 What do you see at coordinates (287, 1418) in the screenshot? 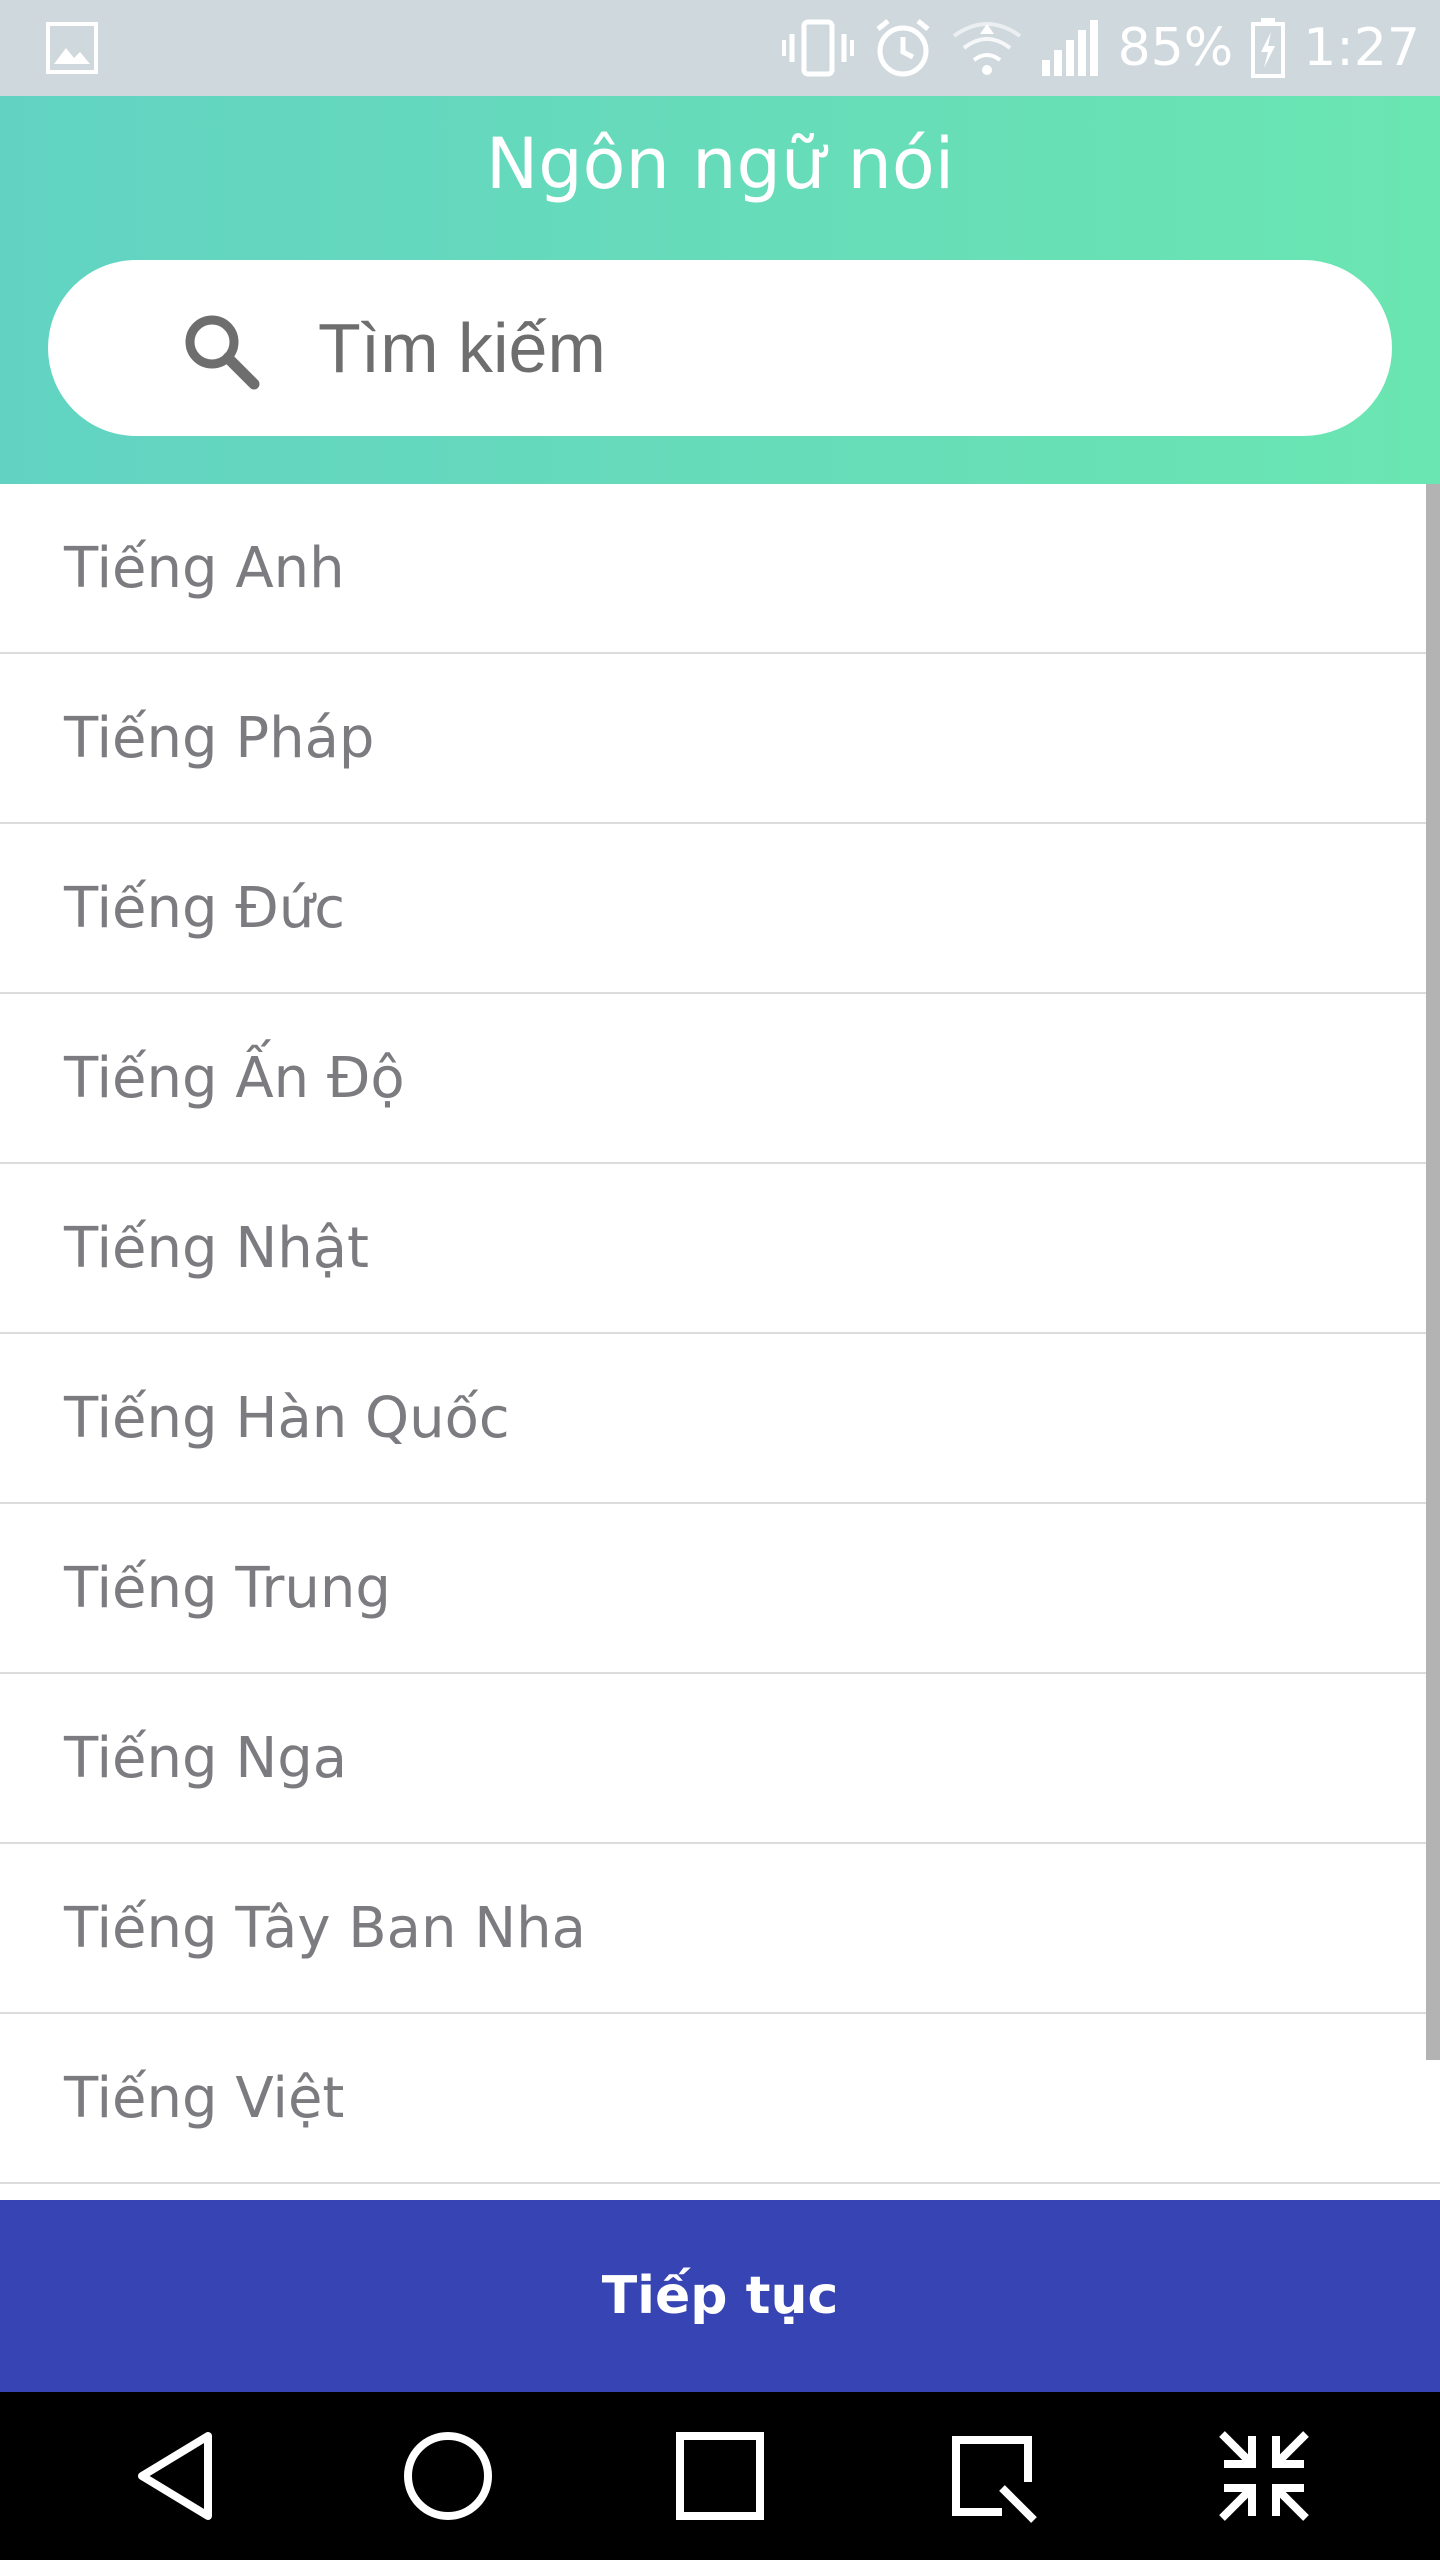
I see `list-item-label: Tiếng Hàn Quốc` at bounding box center [287, 1418].